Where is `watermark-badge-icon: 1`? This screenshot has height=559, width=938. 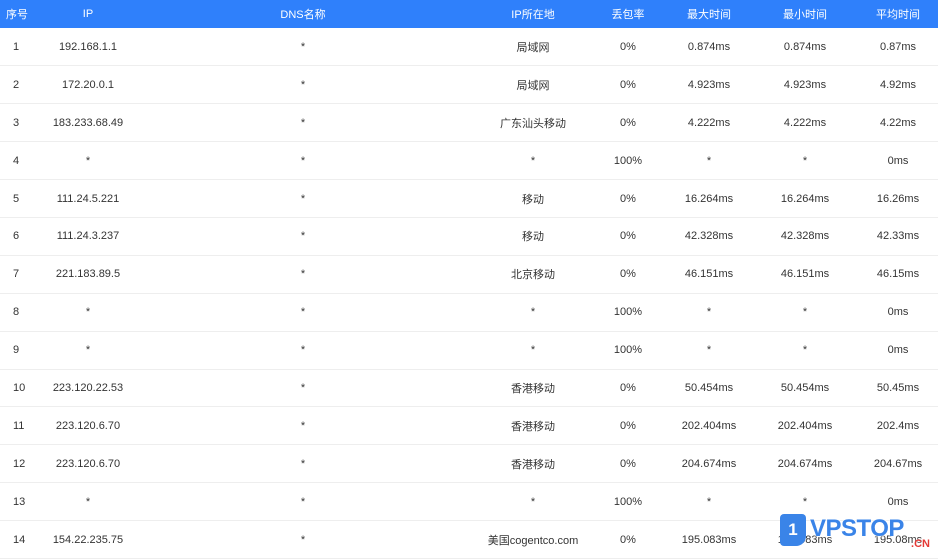 watermark-badge-icon: 1 is located at coordinates (793, 530).